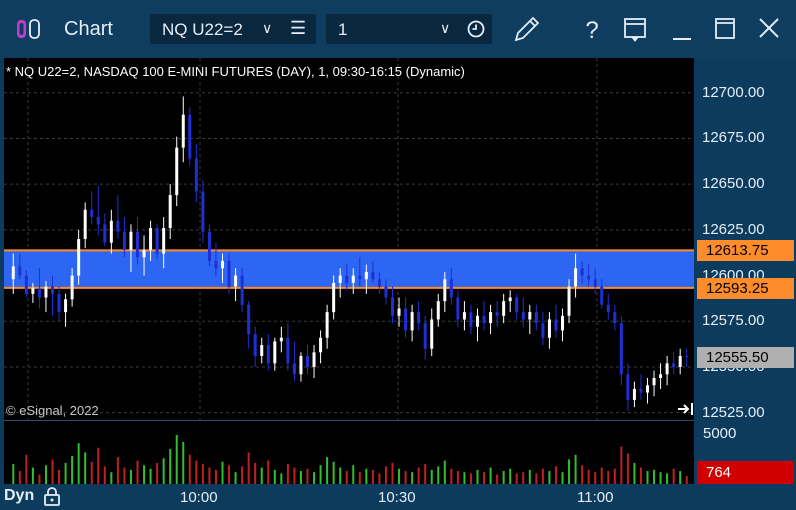 This screenshot has height=510, width=796. Describe the element at coordinates (733, 92) in the screenshot. I see `price-tick-label: 12700.00` at that location.